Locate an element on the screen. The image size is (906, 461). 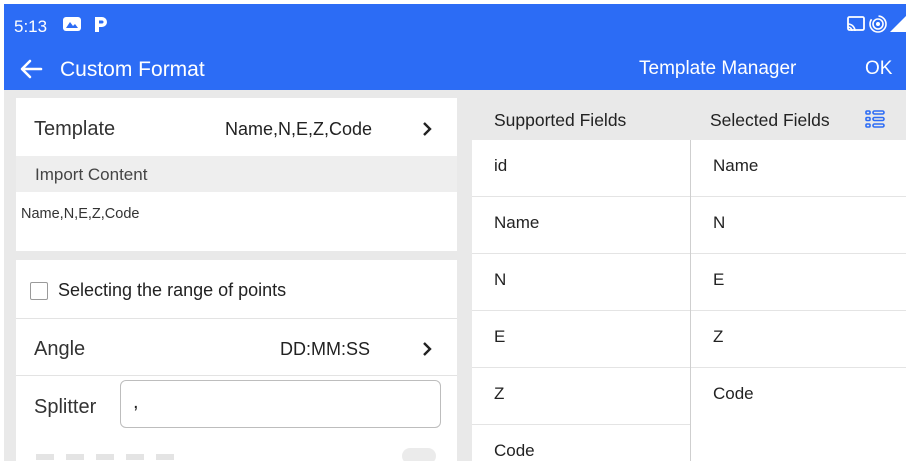
cast-icon is located at coordinates (856, 24).